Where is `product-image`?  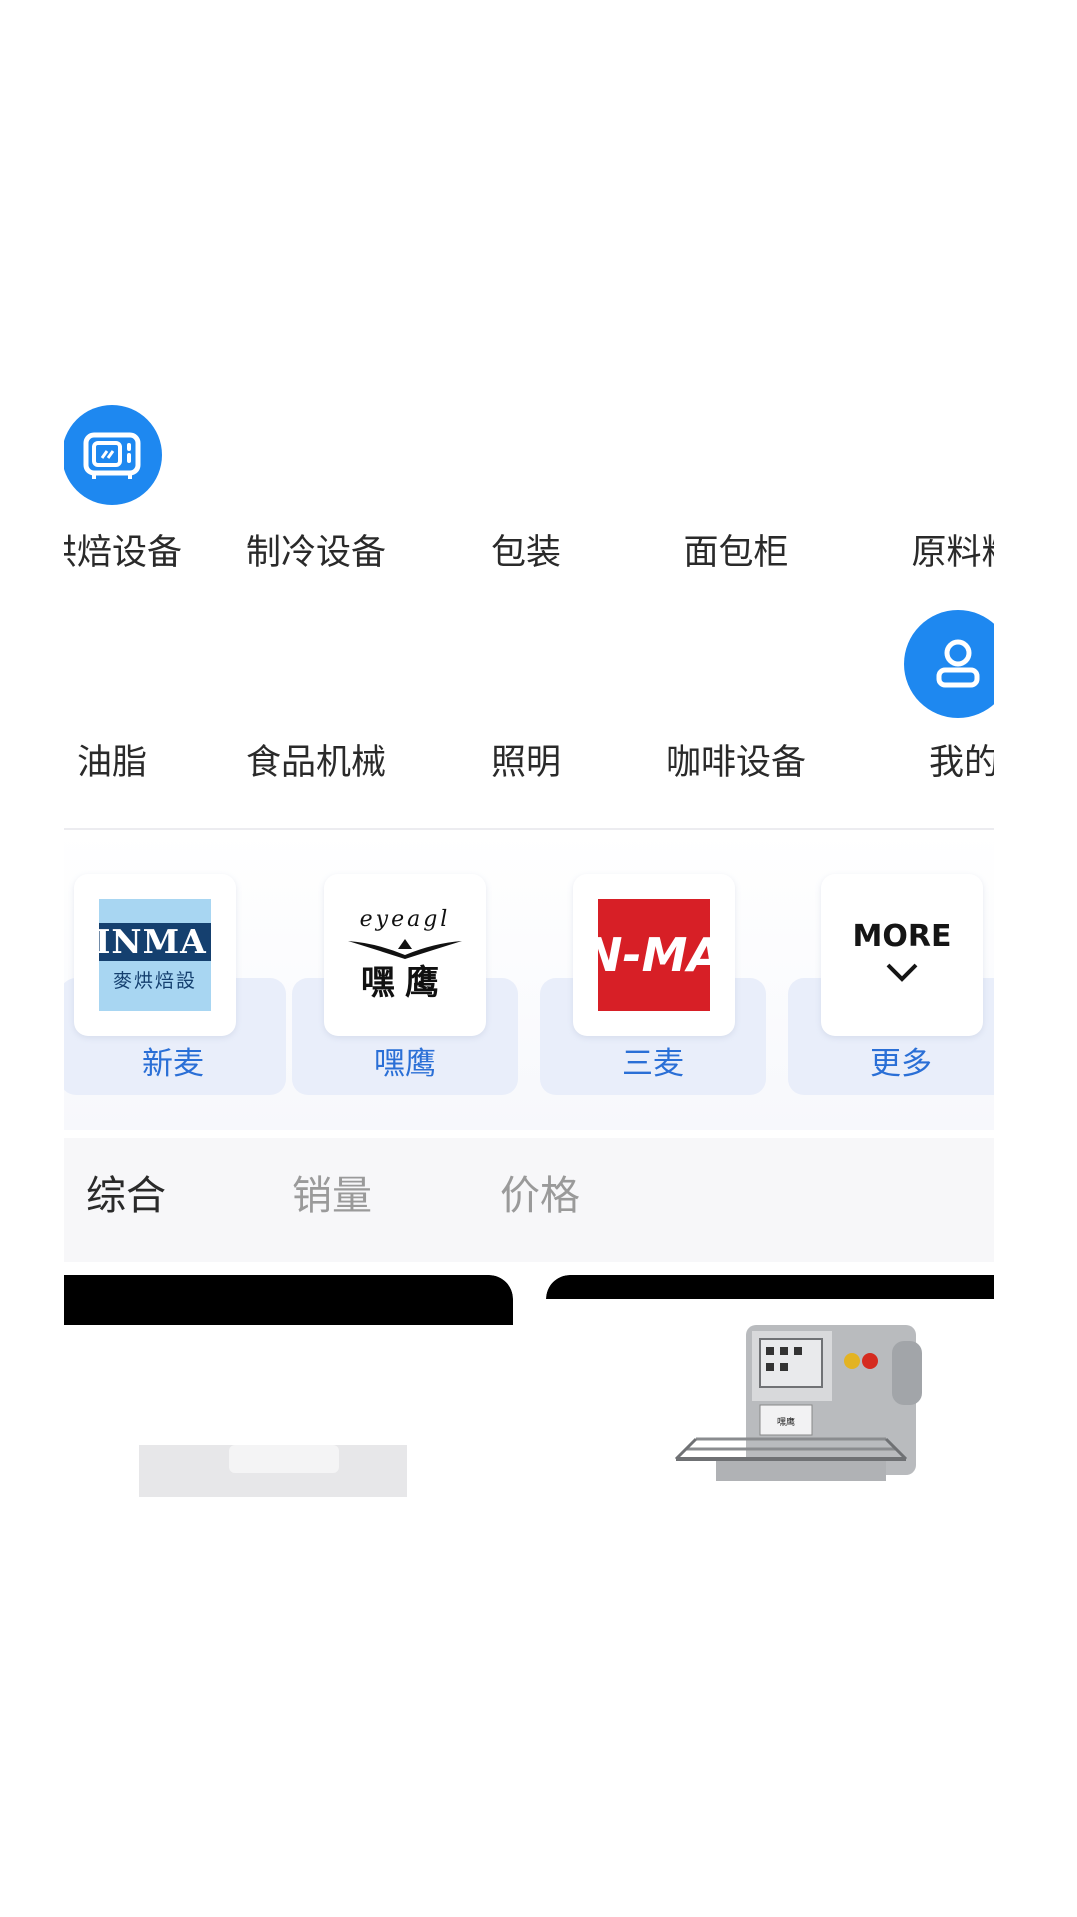 product-image is located at coordinates (273, 1471).